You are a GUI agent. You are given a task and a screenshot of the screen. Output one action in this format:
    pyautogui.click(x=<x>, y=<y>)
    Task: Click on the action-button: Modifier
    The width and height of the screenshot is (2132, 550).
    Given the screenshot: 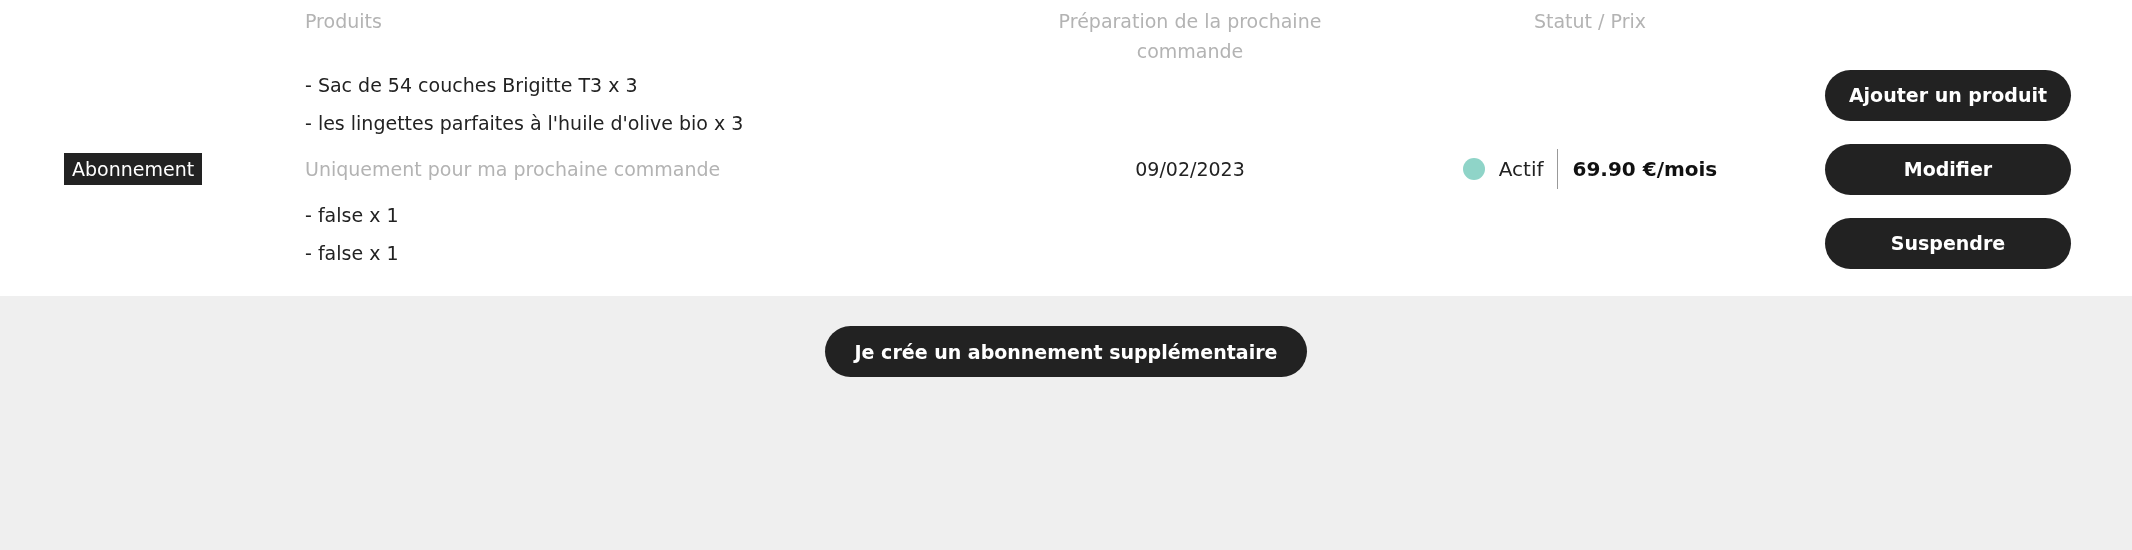 What is the action you would take?
    pyautogui.click(x=1948, y=169)
    